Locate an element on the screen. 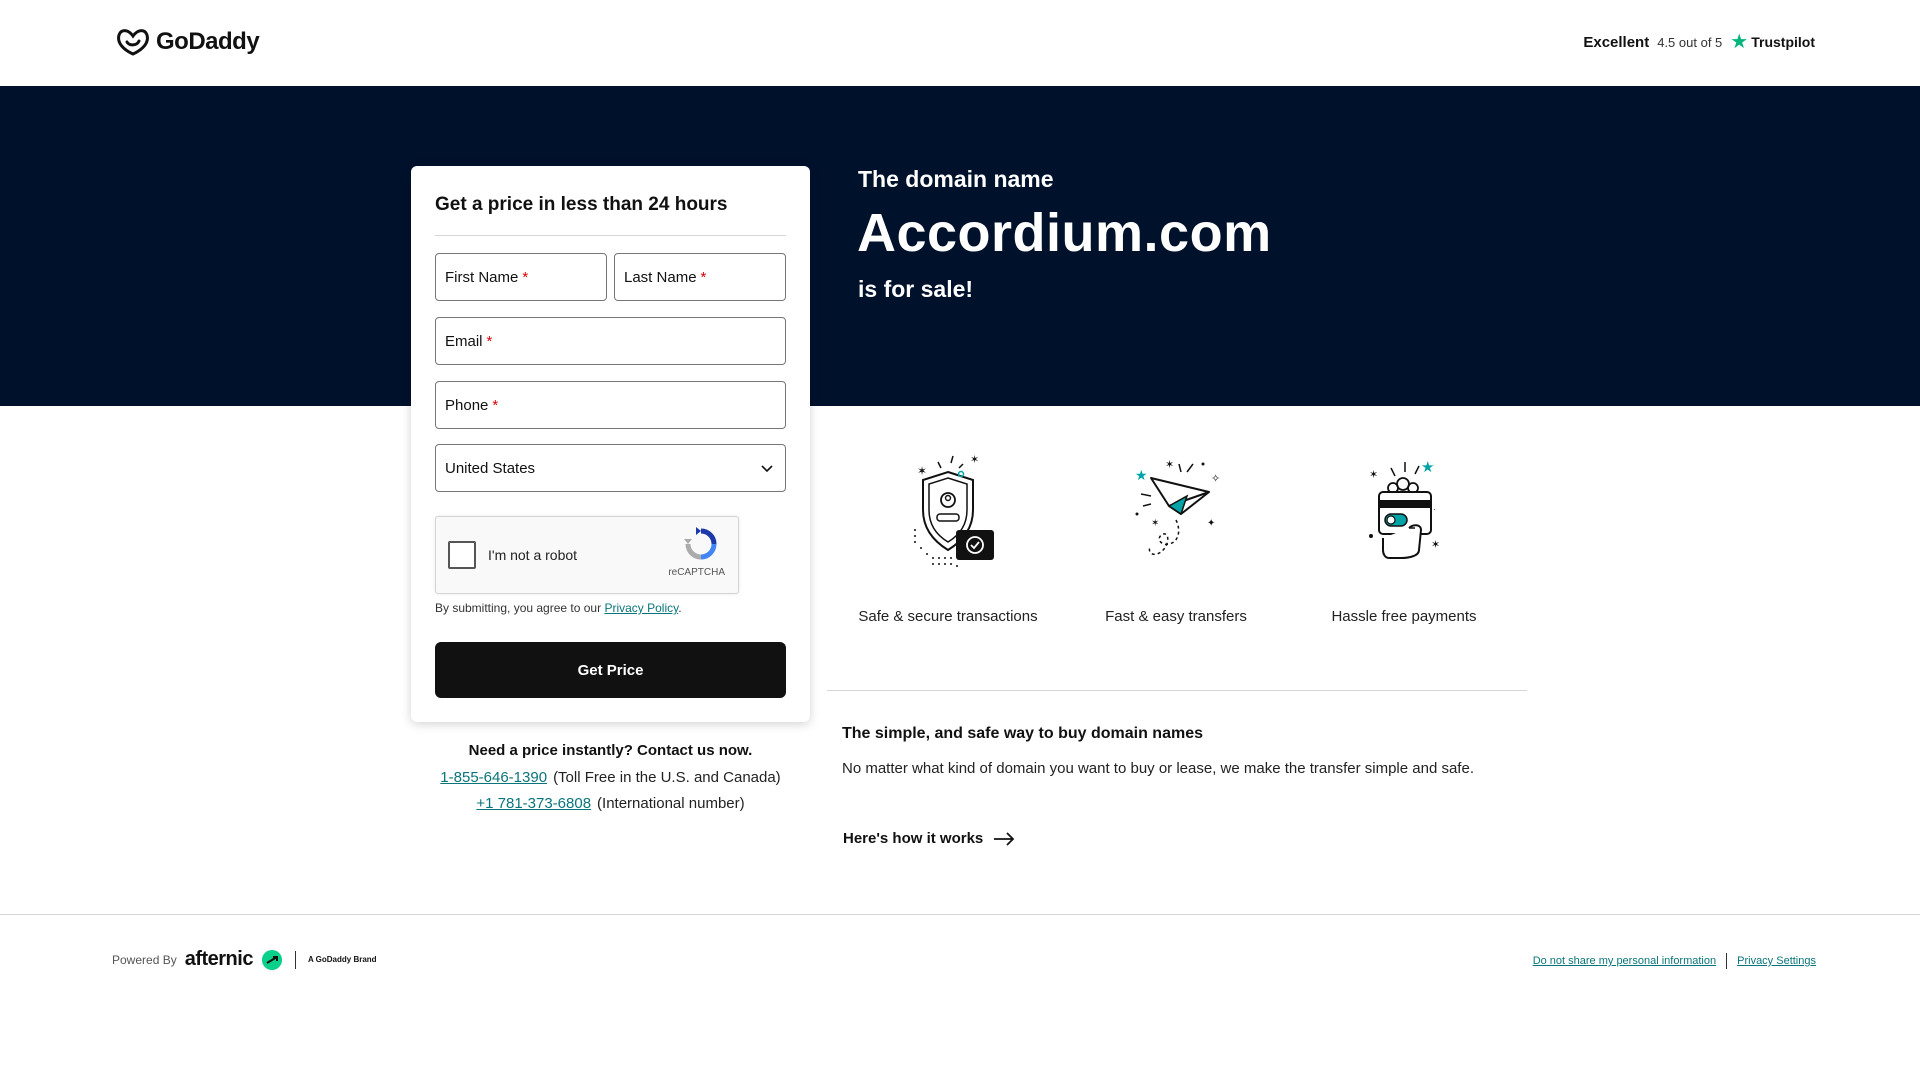 This screenshot has width=1920, height=1080. feature-label: Fast & easy transfers is located at coordinates (1176, 616).